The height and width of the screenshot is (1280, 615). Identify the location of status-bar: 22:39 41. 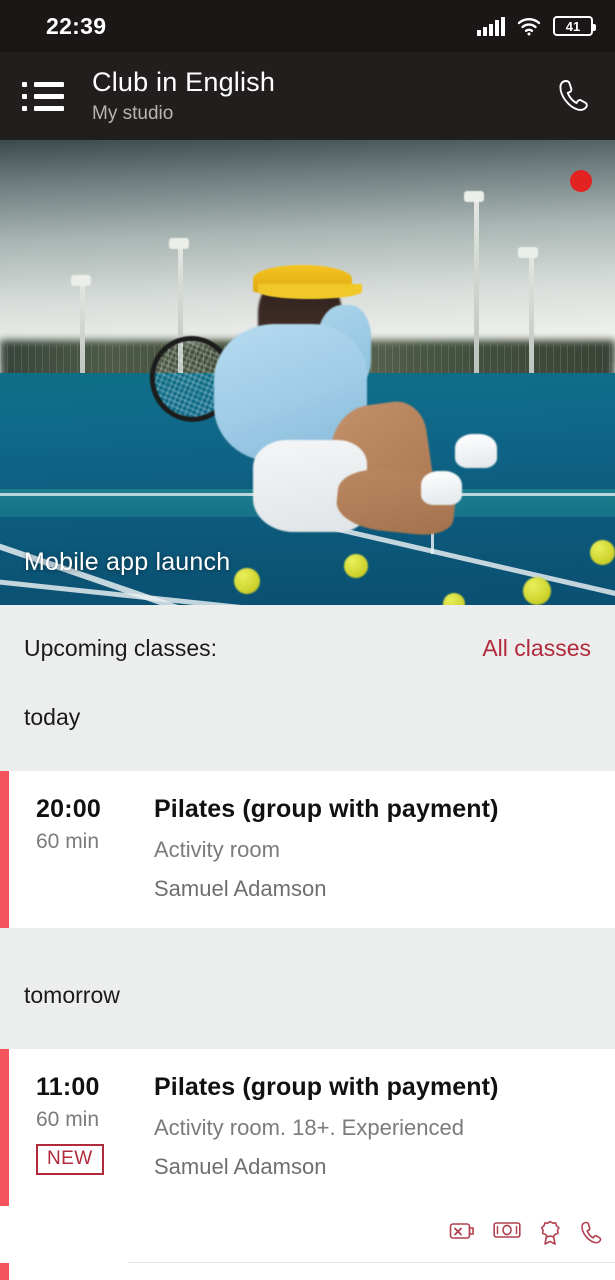
(307, 26).